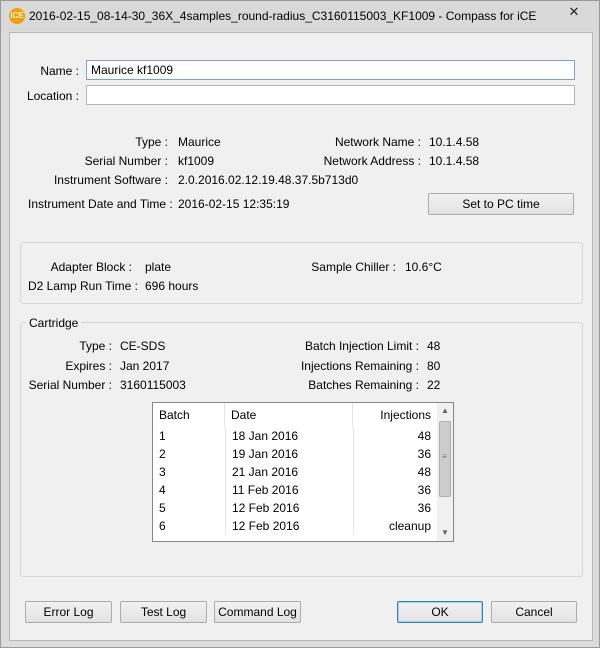  Describe the element at coordinates (445, 533) in the screenshot. I see `scroll-down-icon: ▼` at that location.